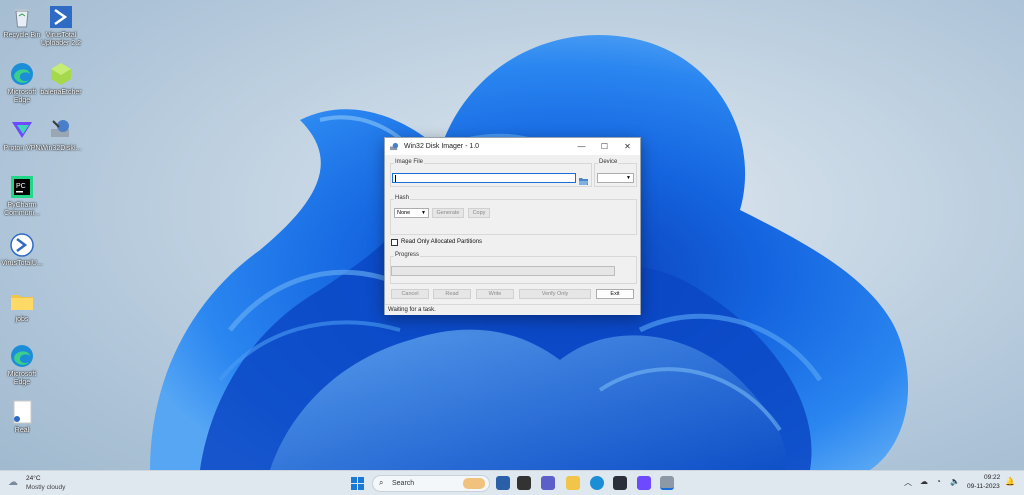 This screenshot has width=1024, height=495. Describe the element at coordinates (524, 483) in the screenshot. I see `widgets-icon` at that location.